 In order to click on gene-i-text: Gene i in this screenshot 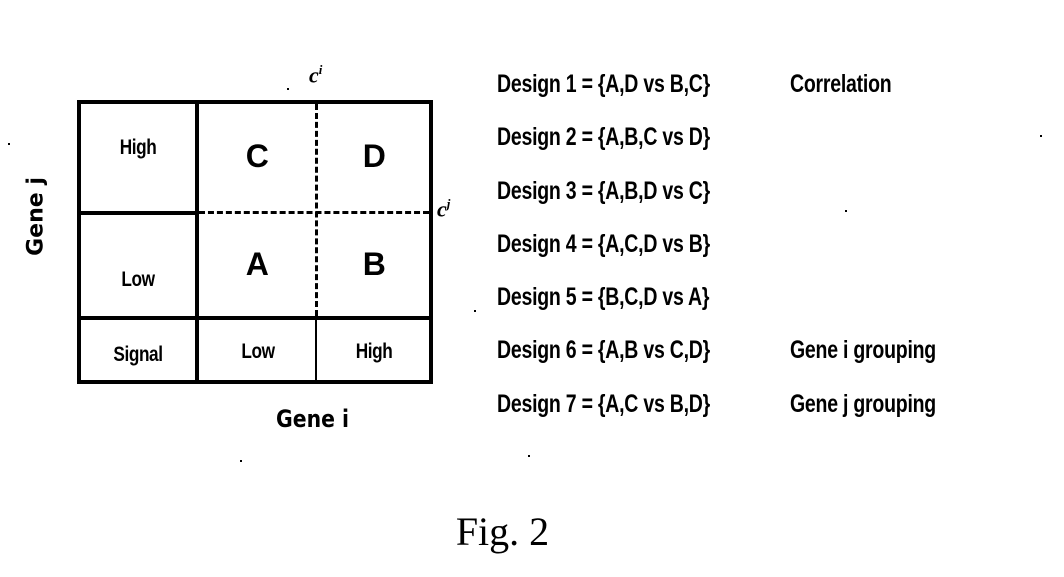, I will do `click(313, 419)`.